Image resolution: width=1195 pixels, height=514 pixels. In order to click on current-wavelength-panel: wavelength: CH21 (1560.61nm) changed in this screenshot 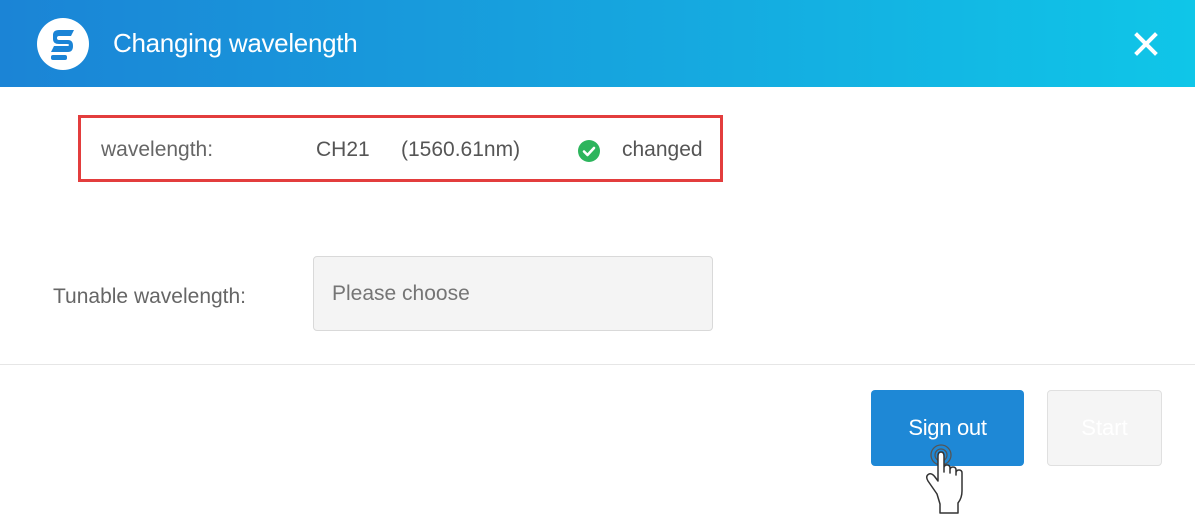, I will do `click(400, 148)`.